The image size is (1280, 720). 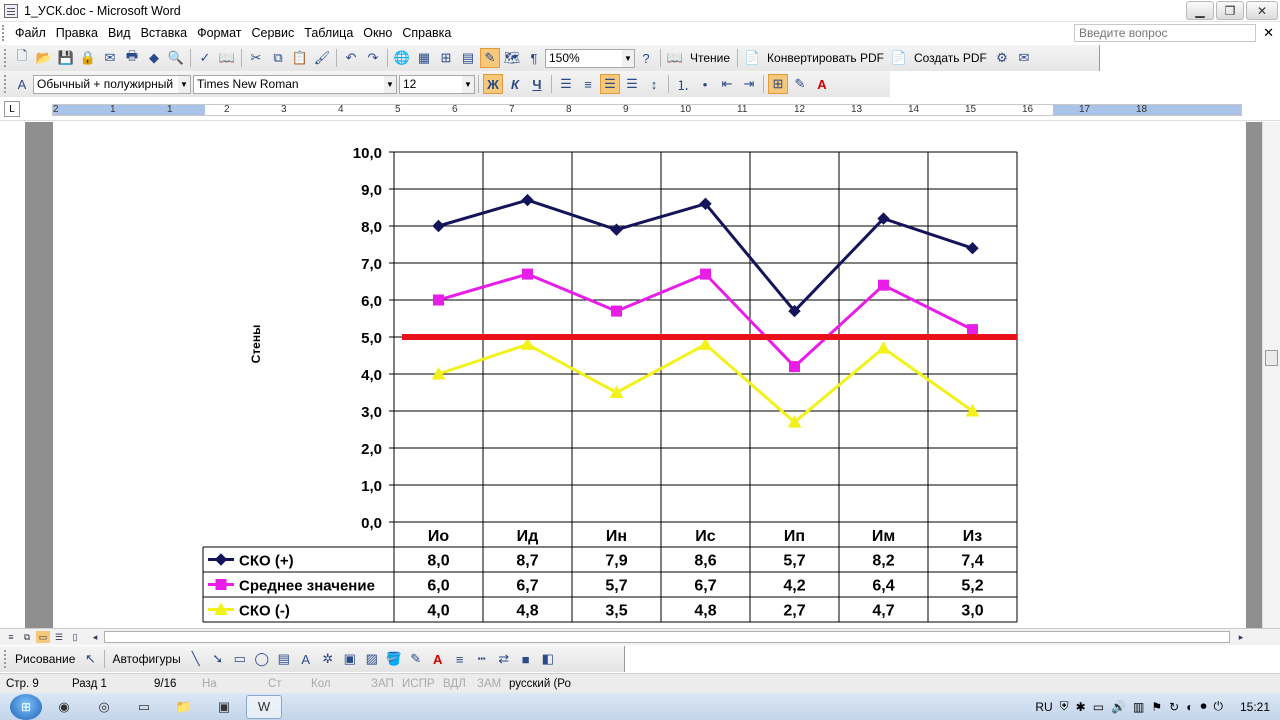 What do you see at coordinates (11, 10) in the screenshot?
I see `word-document-icon` at bounding box center [11, 10].